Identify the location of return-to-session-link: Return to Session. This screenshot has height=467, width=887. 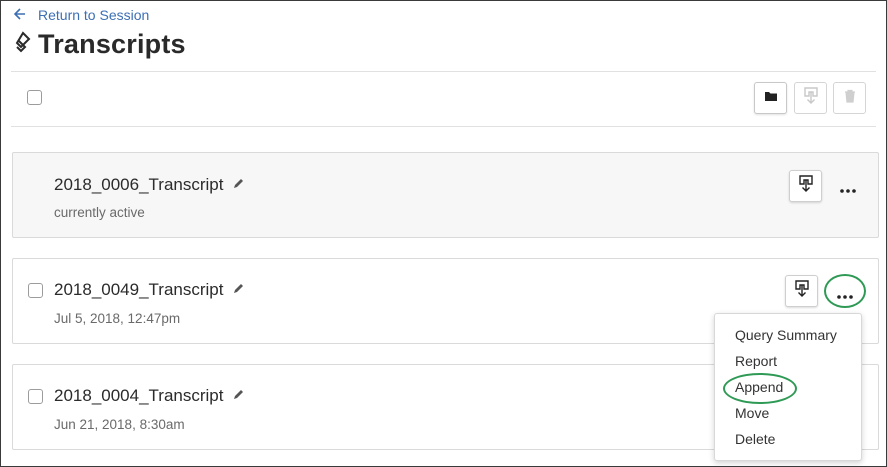
(81, 15).